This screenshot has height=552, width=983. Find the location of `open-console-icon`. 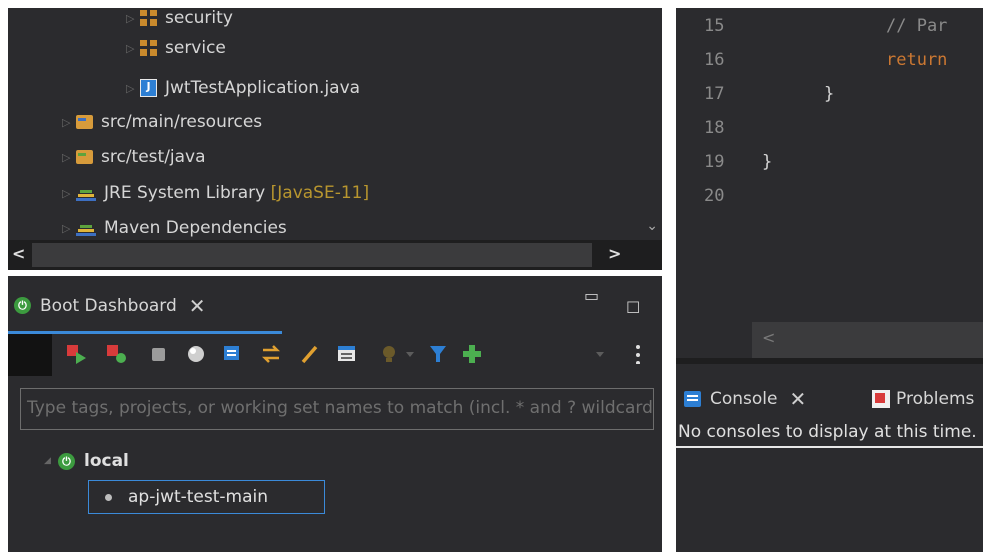

open-console-icon is located at coordinates (232, 354).